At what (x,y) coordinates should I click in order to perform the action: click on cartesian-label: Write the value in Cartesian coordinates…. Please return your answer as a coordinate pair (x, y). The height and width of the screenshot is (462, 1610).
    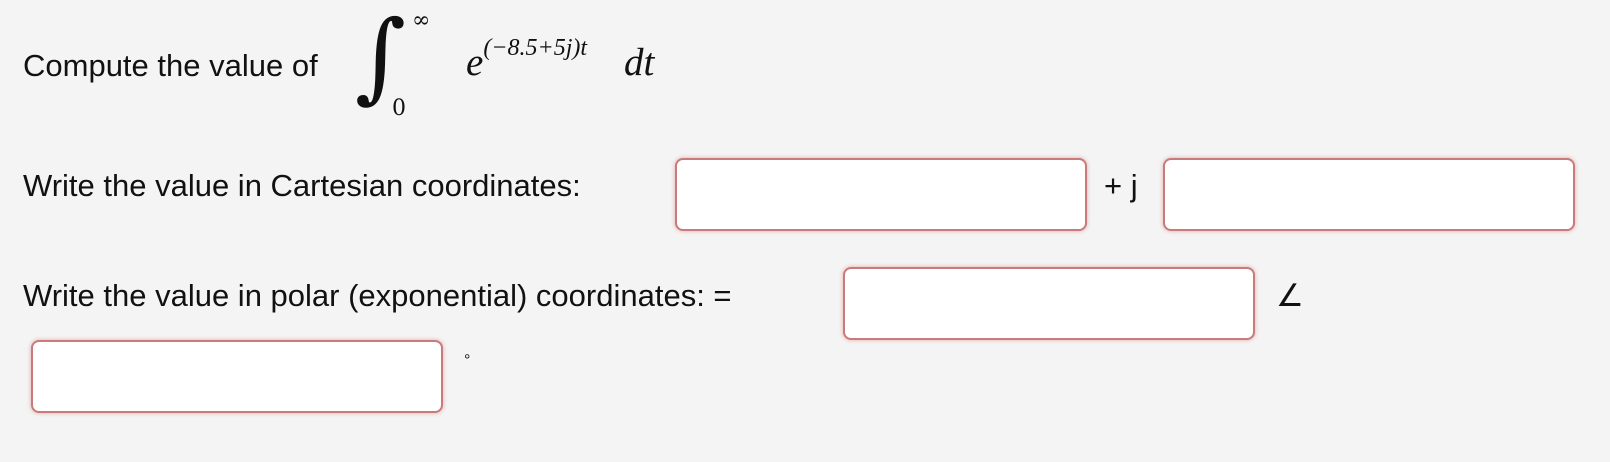
    Looking at the image, I should click on (302, 185).